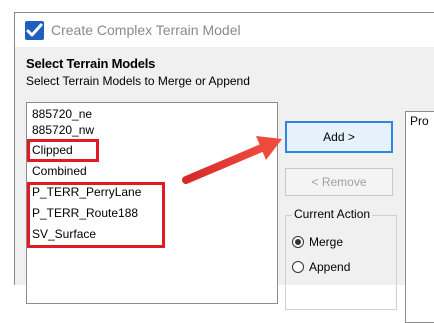 The image size is (434, 323). I want to click on append-option: Append, so click(321, 267).